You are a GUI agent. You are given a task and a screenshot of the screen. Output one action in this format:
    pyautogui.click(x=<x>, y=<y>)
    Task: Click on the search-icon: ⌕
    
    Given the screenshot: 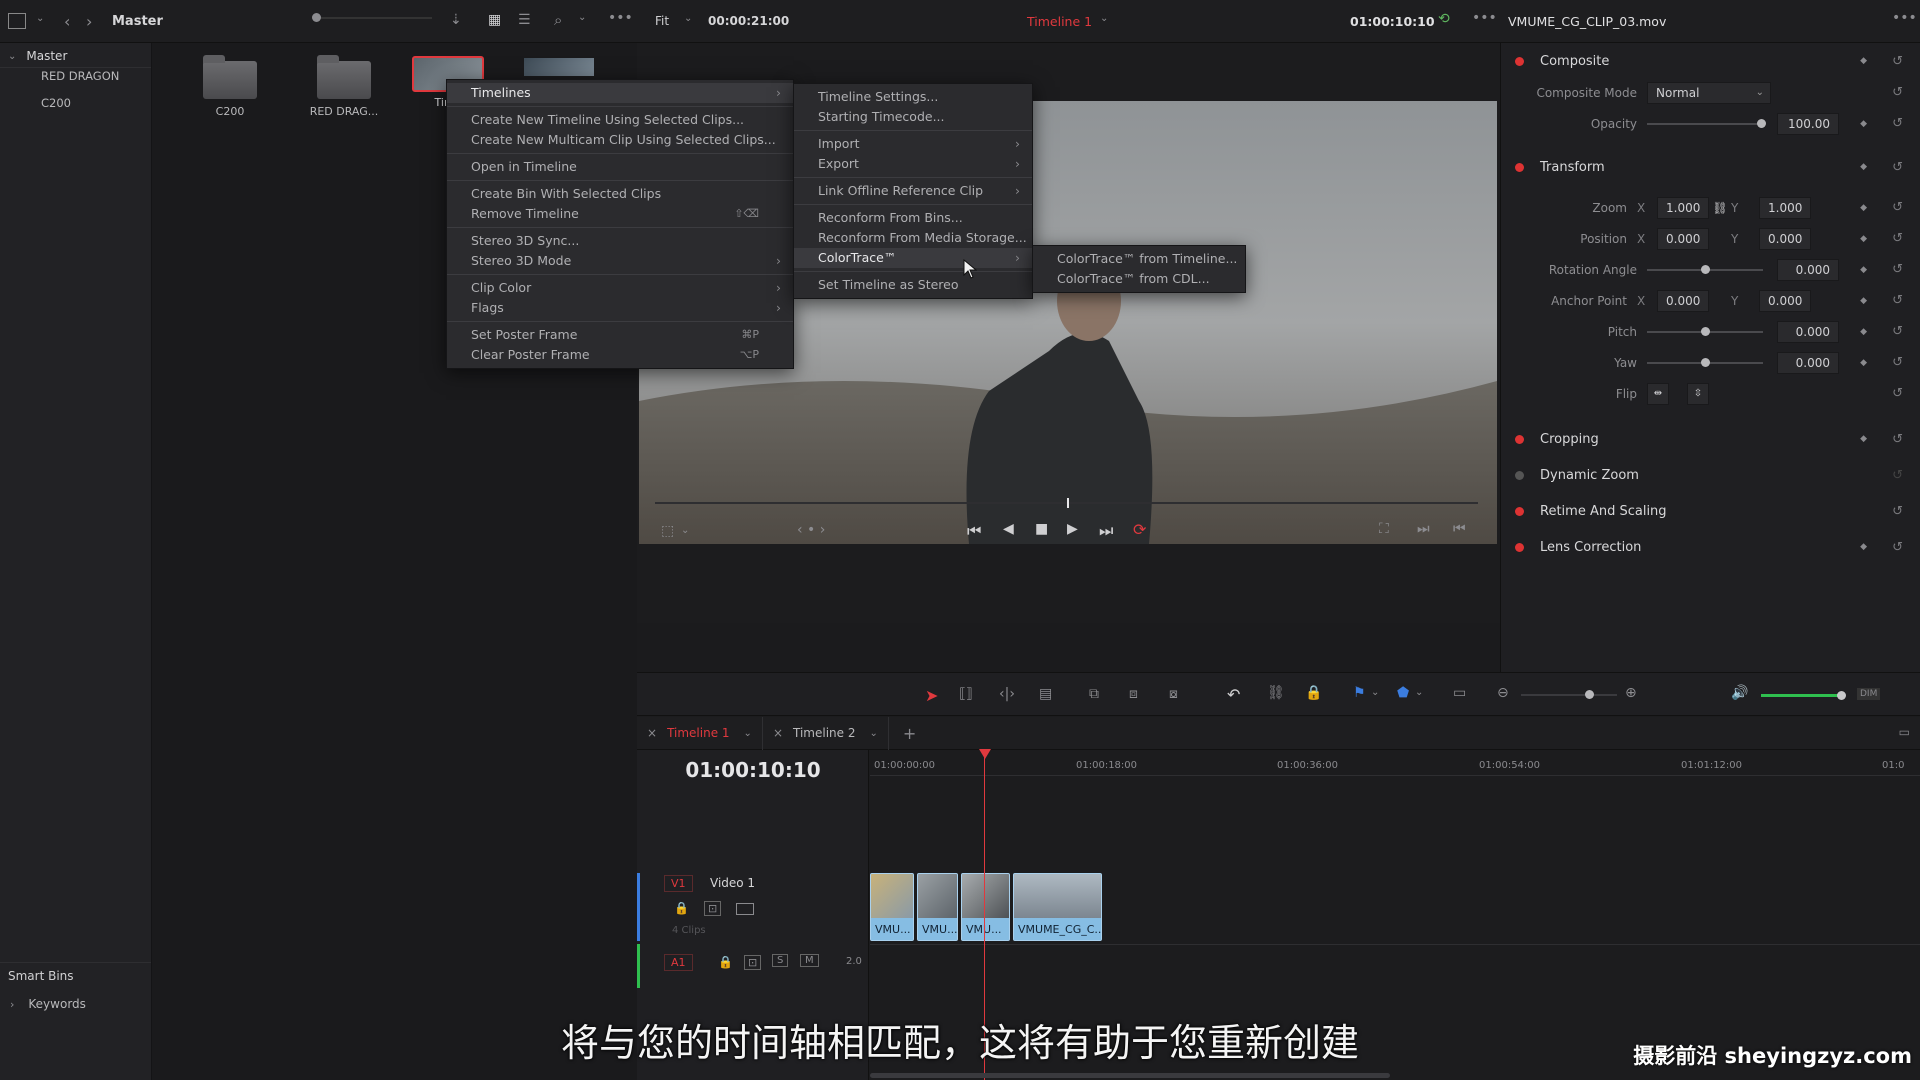 What is the action you would take?
    pyautogui.click(x=558, y=20)
    